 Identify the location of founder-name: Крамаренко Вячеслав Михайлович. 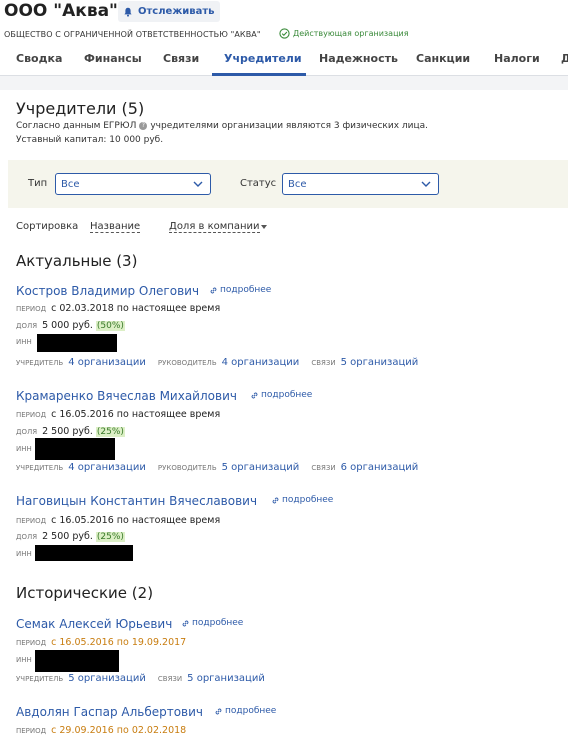
(126, 396).